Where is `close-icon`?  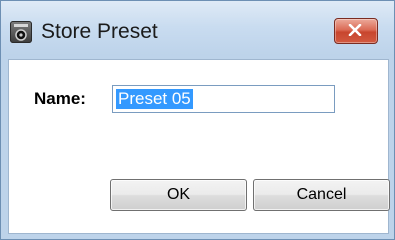
close-icon is located at coordinates (355, 30).